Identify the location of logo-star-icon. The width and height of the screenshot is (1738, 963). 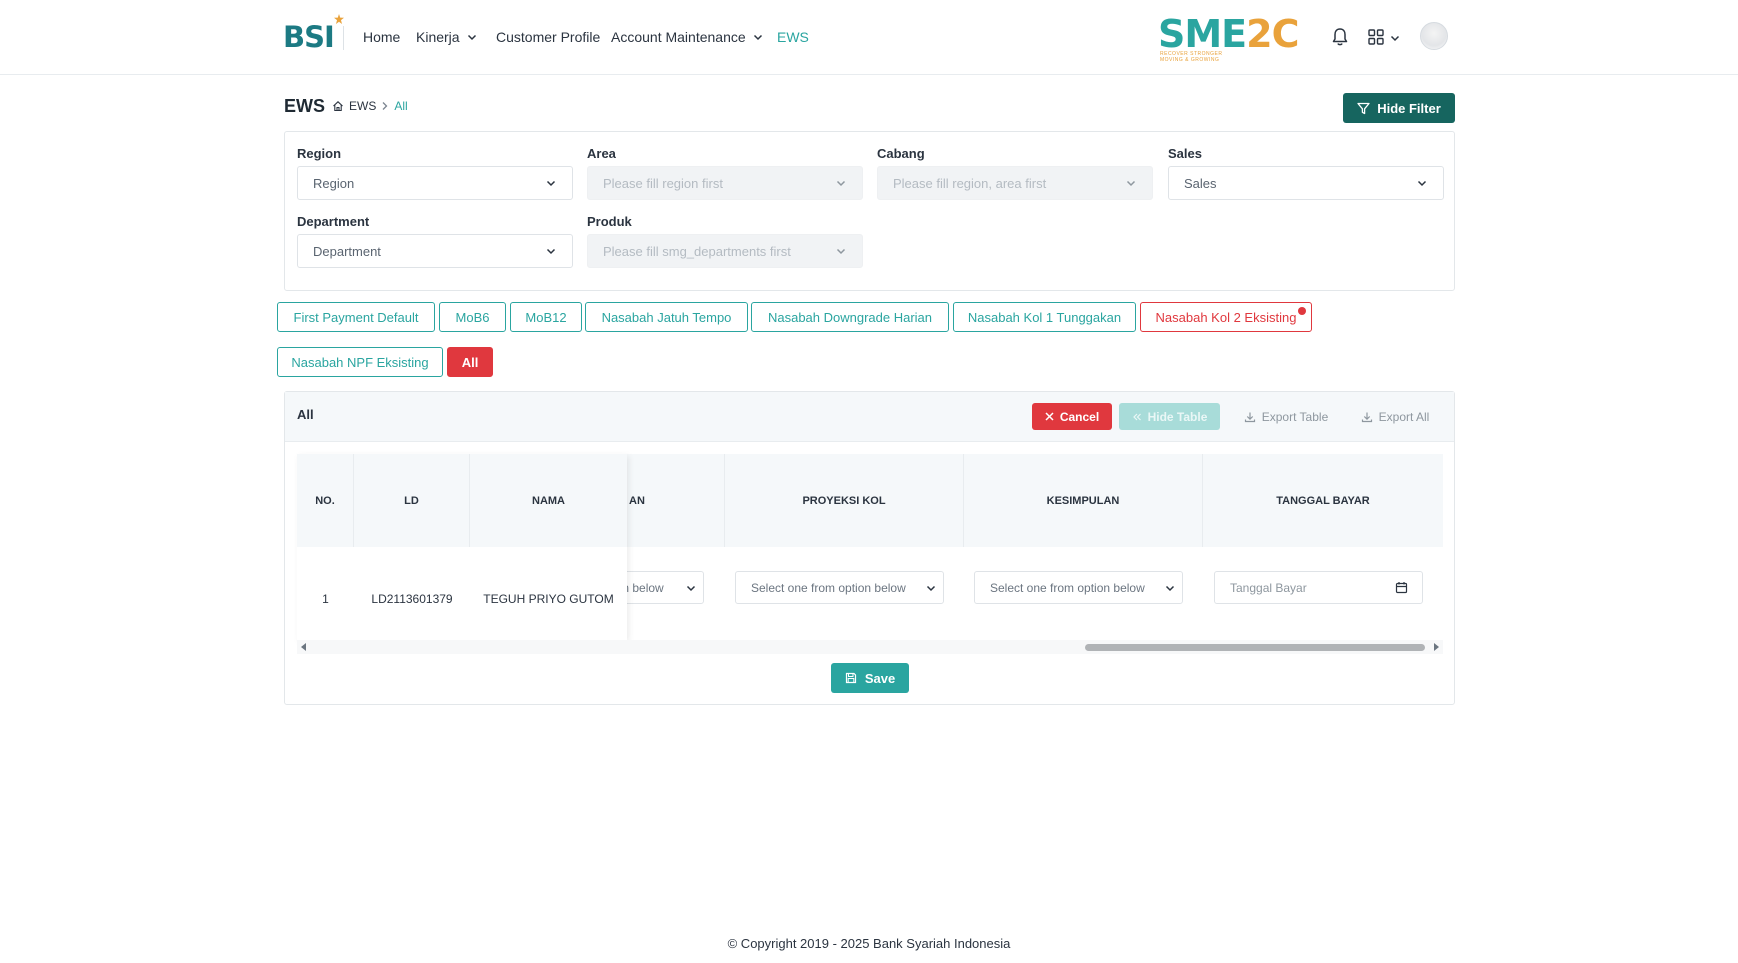
(338, 19).